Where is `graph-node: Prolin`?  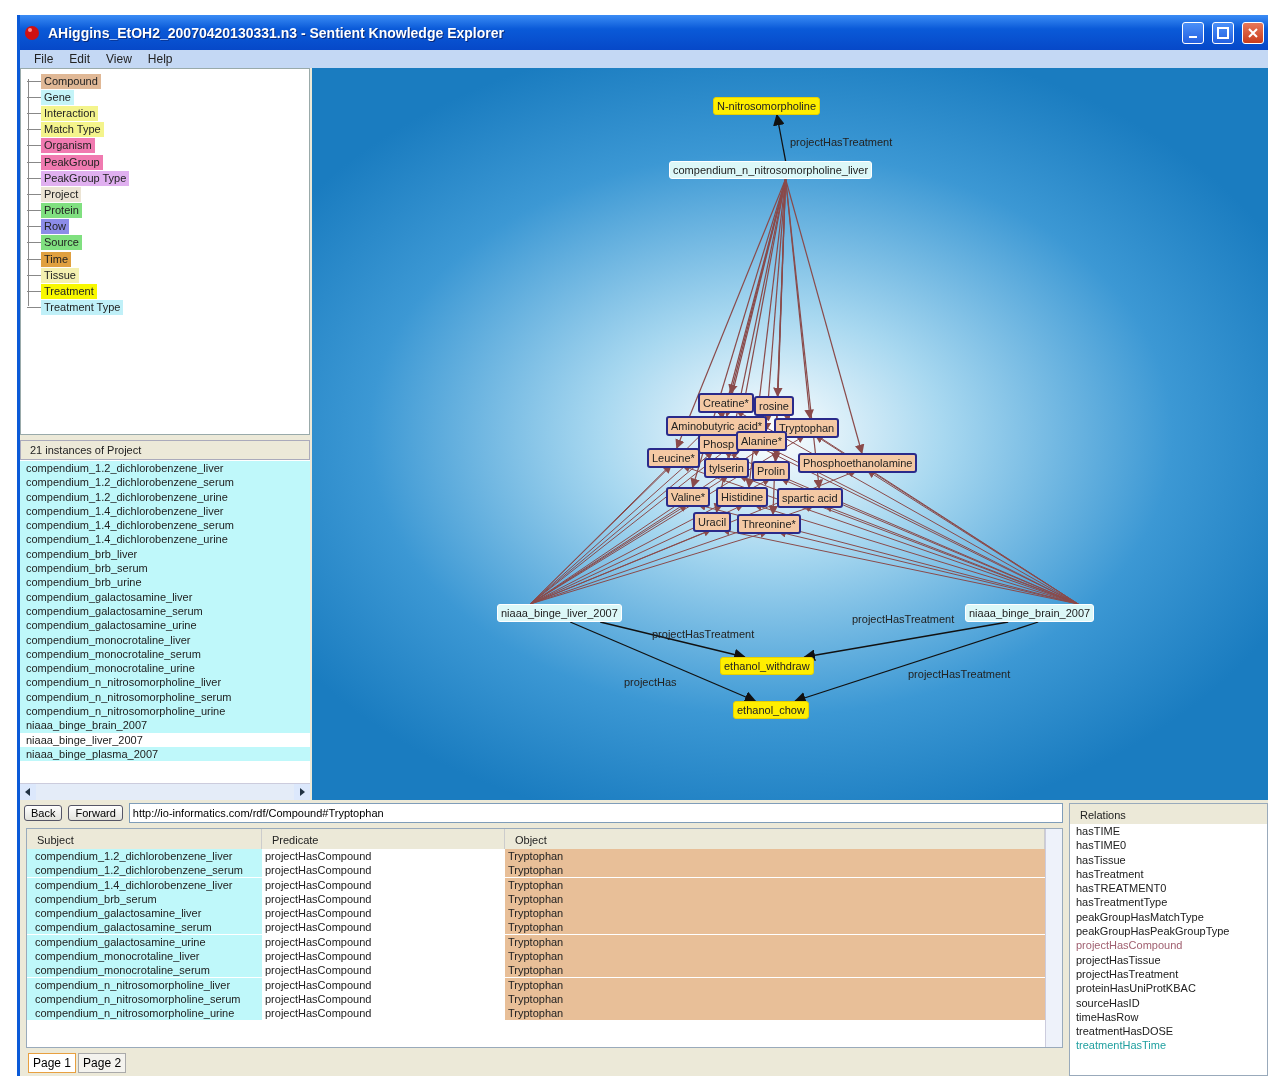 graph-node: Prolin is located at coordinates (771, 471).